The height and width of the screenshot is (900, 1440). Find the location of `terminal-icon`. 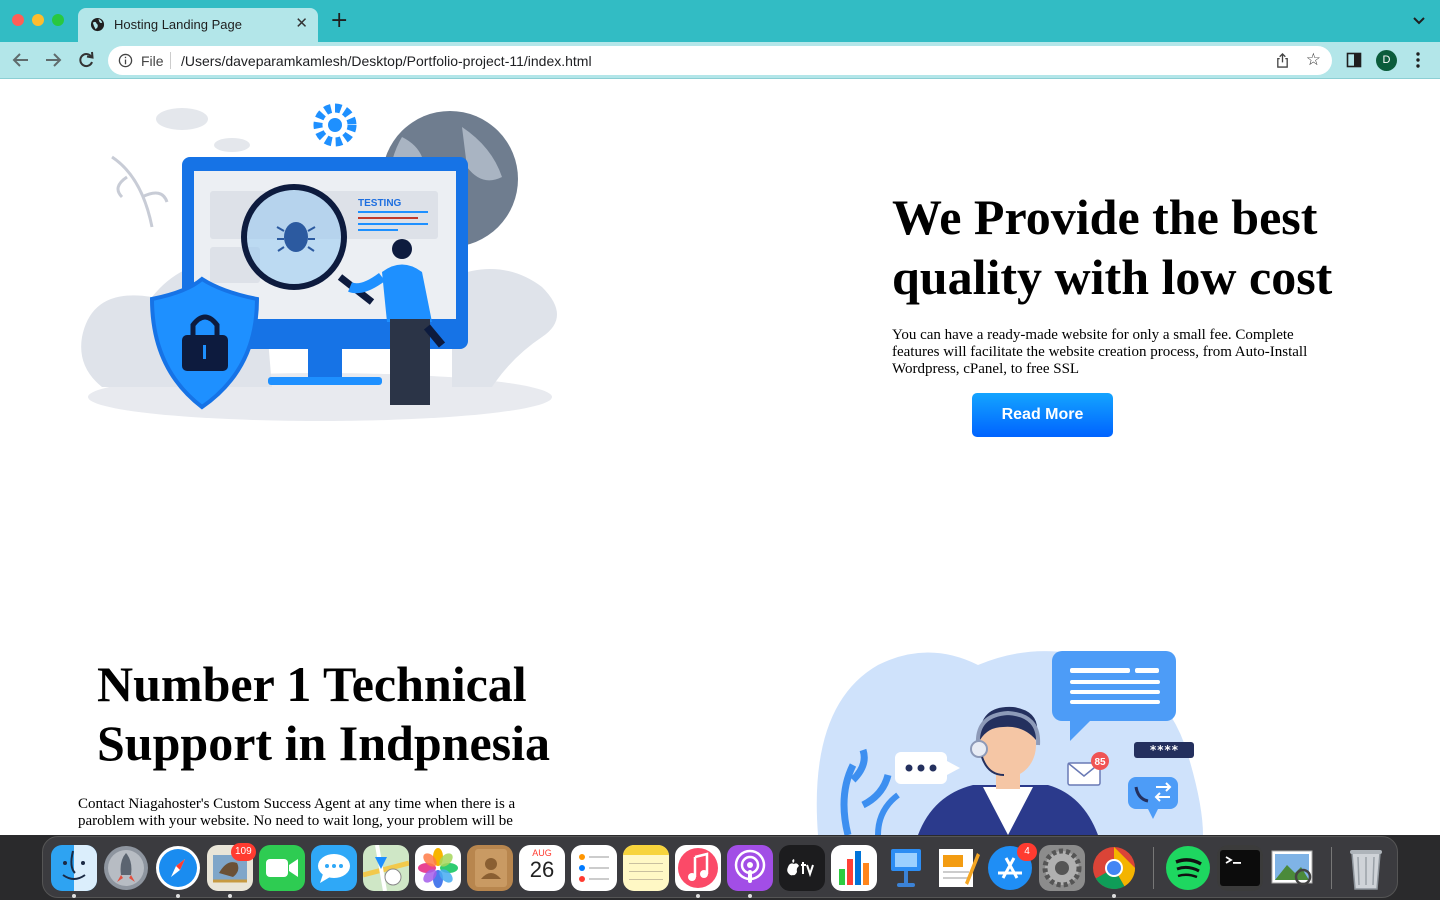

terminal-icon is located at coordinates (1240, 868).